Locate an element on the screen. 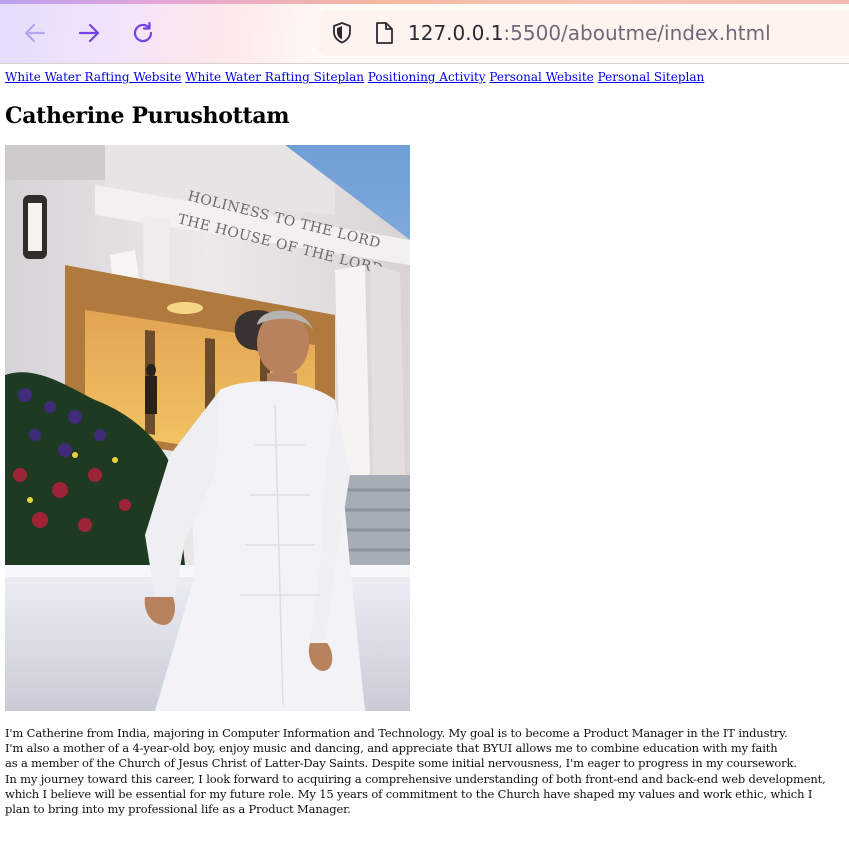  back-arrow-icon is located at coordinates (35, 33).